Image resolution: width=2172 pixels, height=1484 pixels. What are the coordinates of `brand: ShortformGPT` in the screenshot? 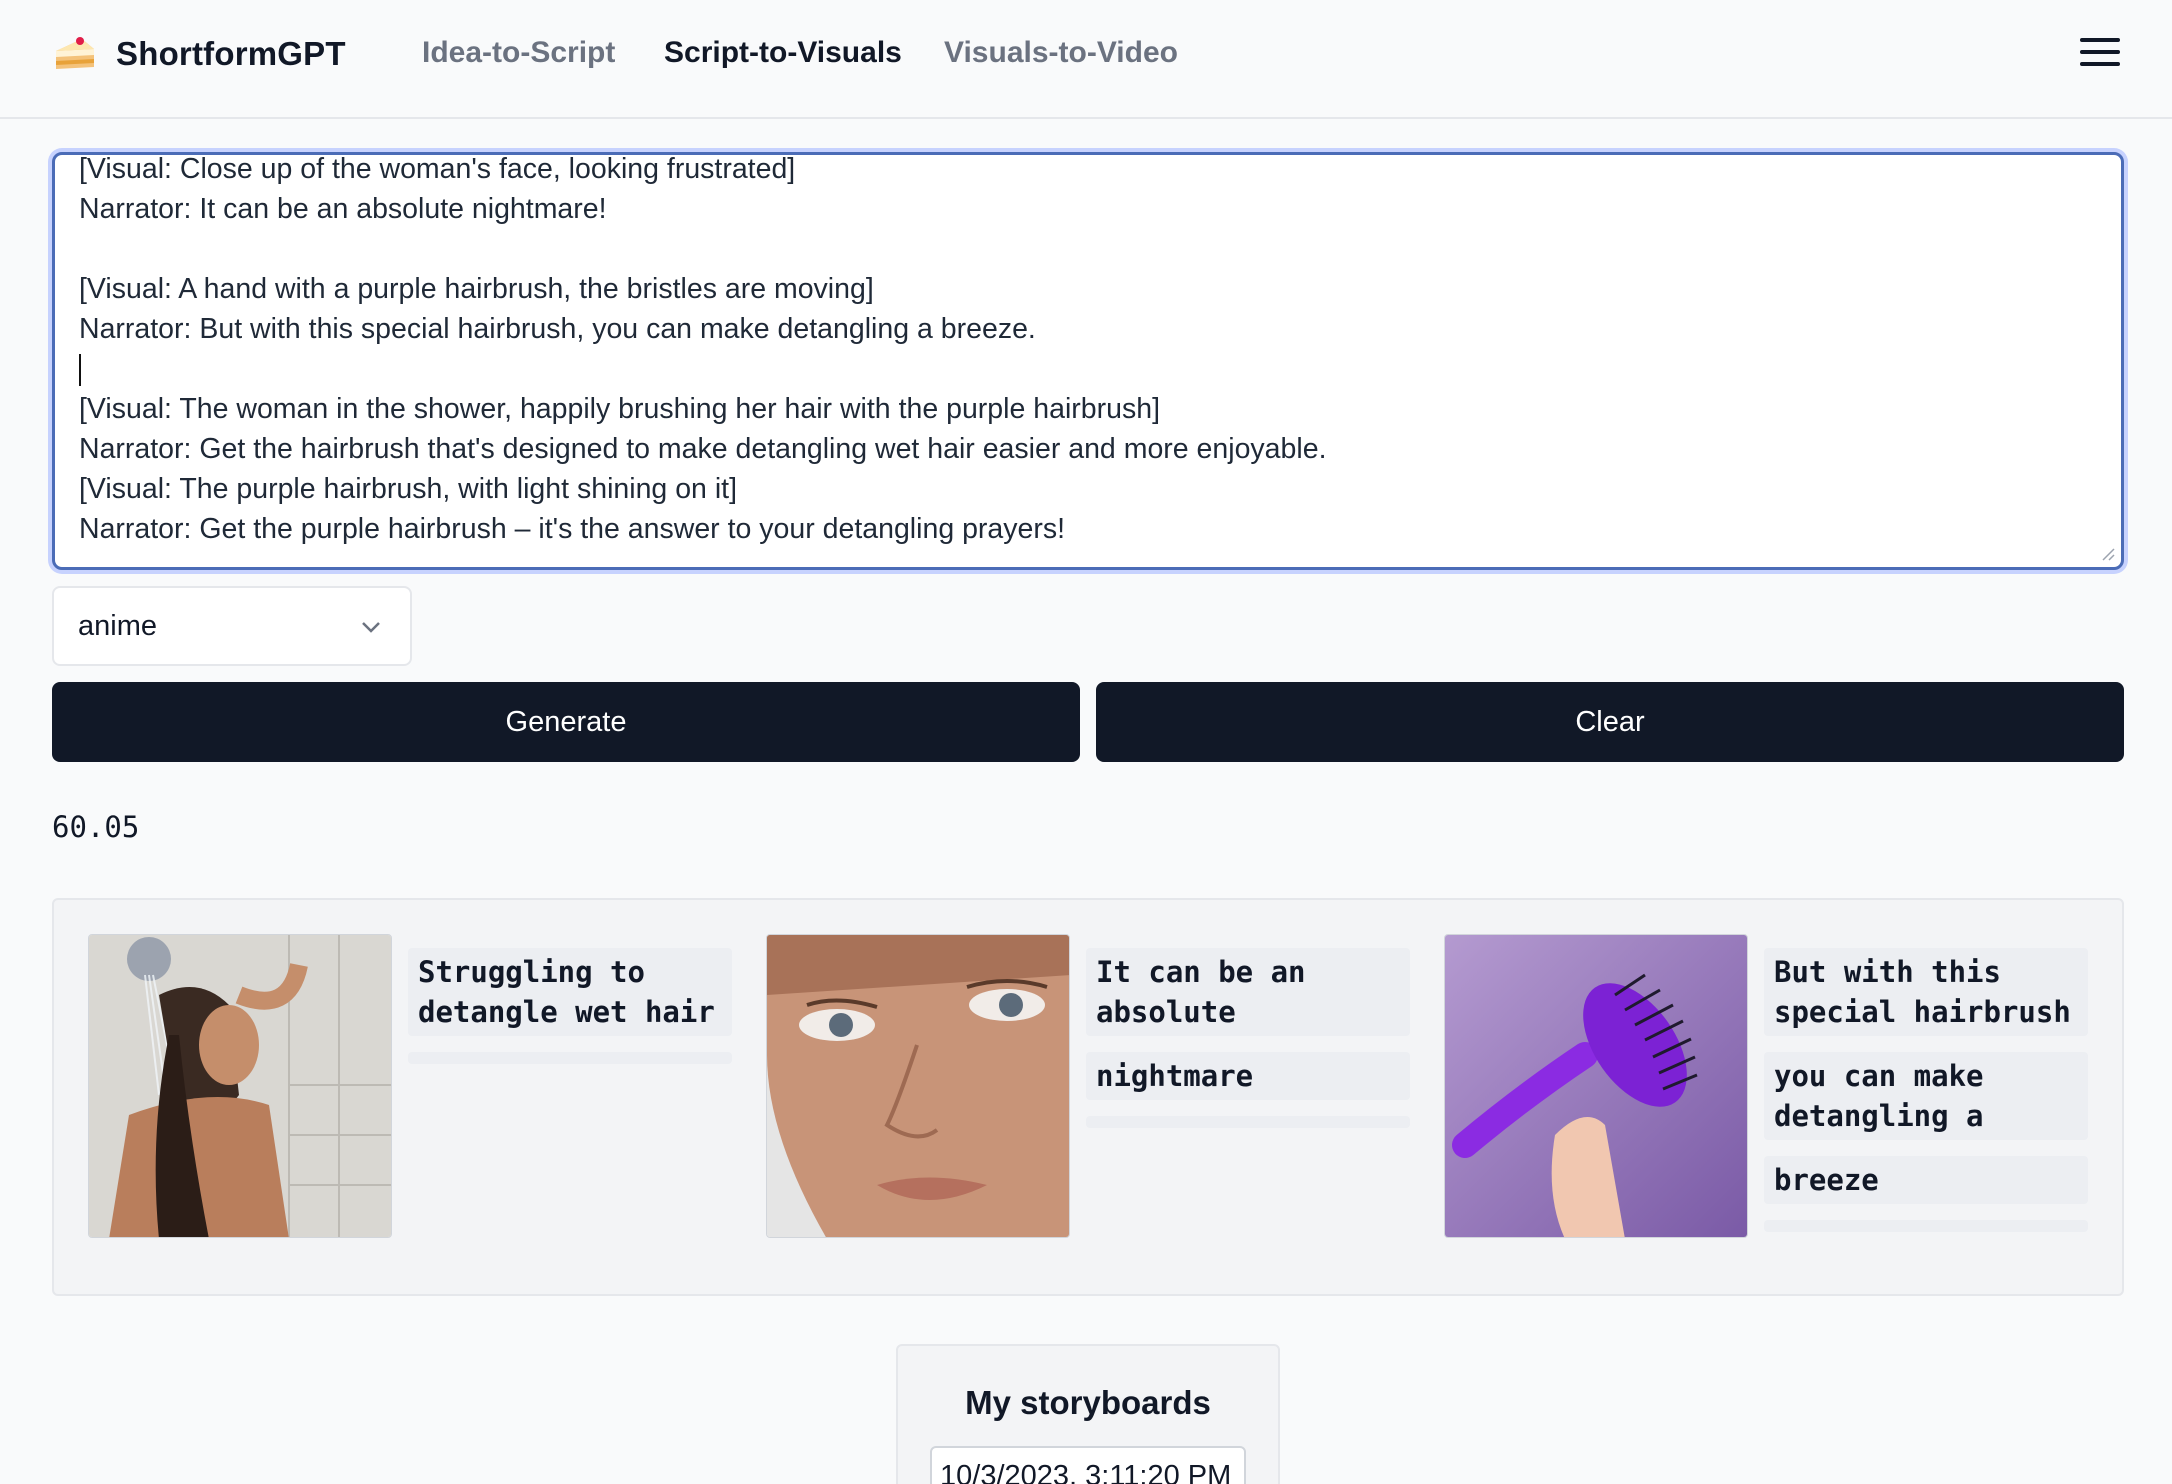 It's located at (199, 54).